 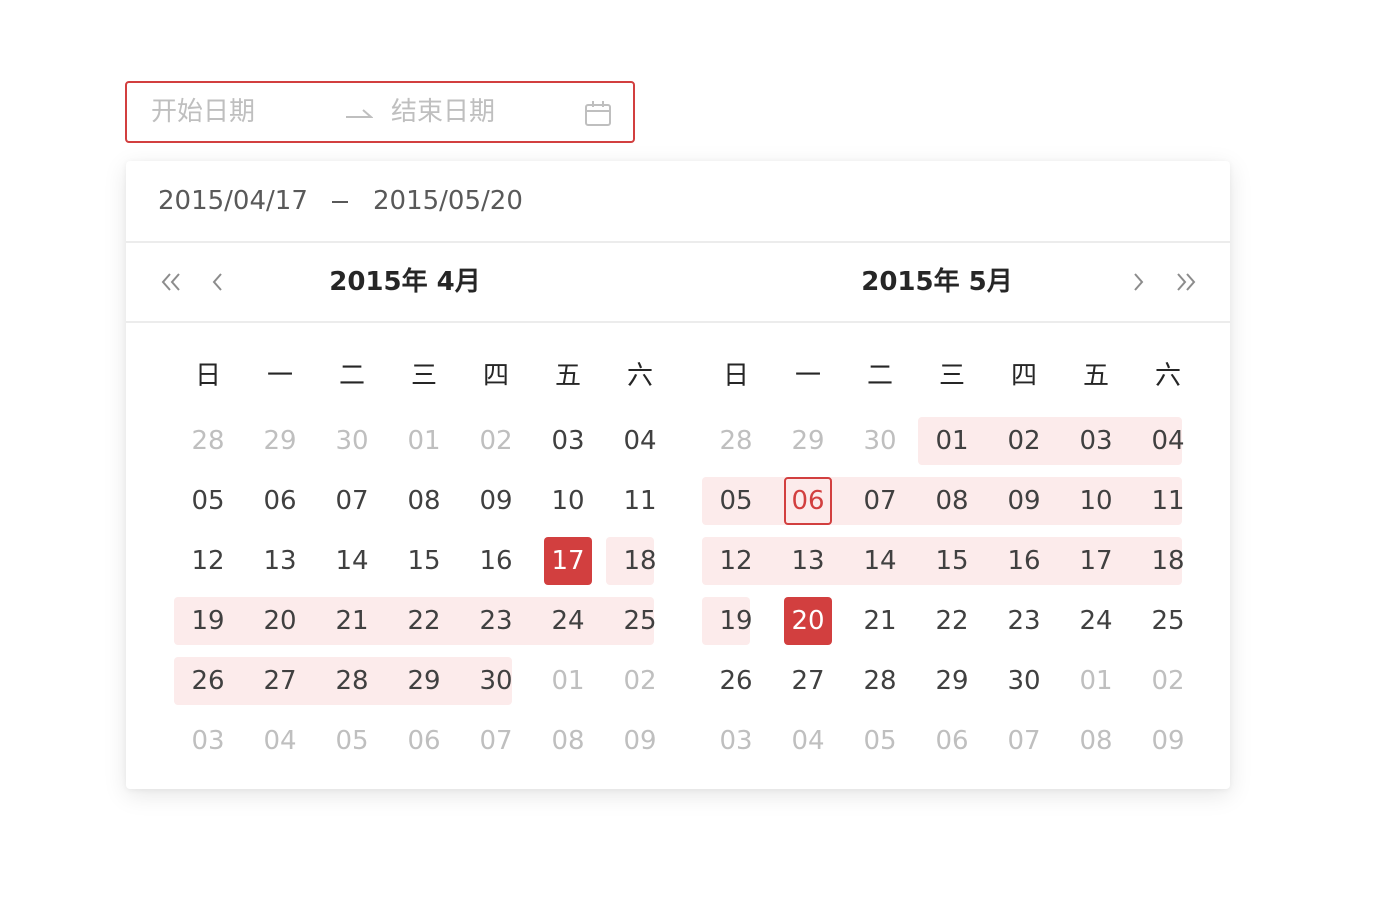 I want to click on start-date-placeholder: 开始日期, so click(x=203, y=112).